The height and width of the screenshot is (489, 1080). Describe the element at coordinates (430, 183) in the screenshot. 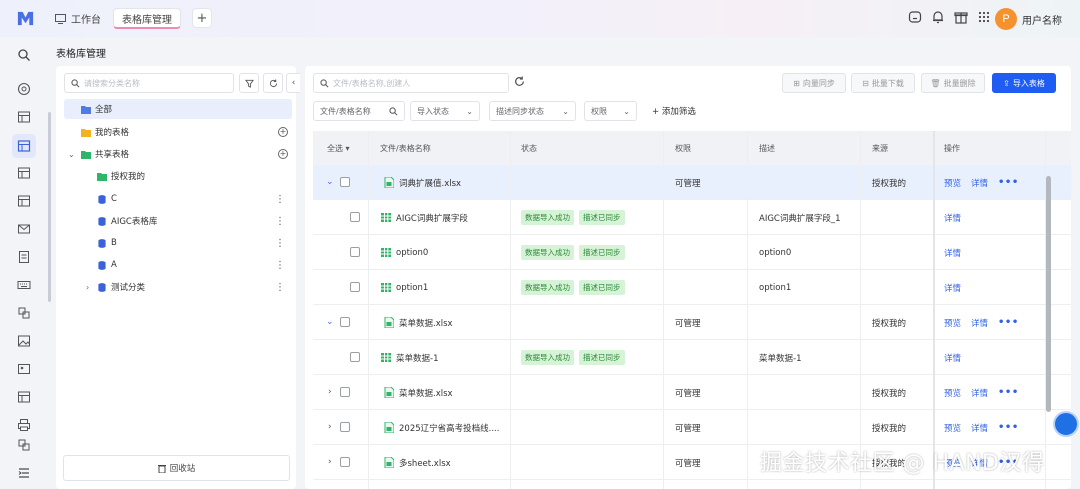

I see `file-name: 词典扩展值.xlsx` at that location.